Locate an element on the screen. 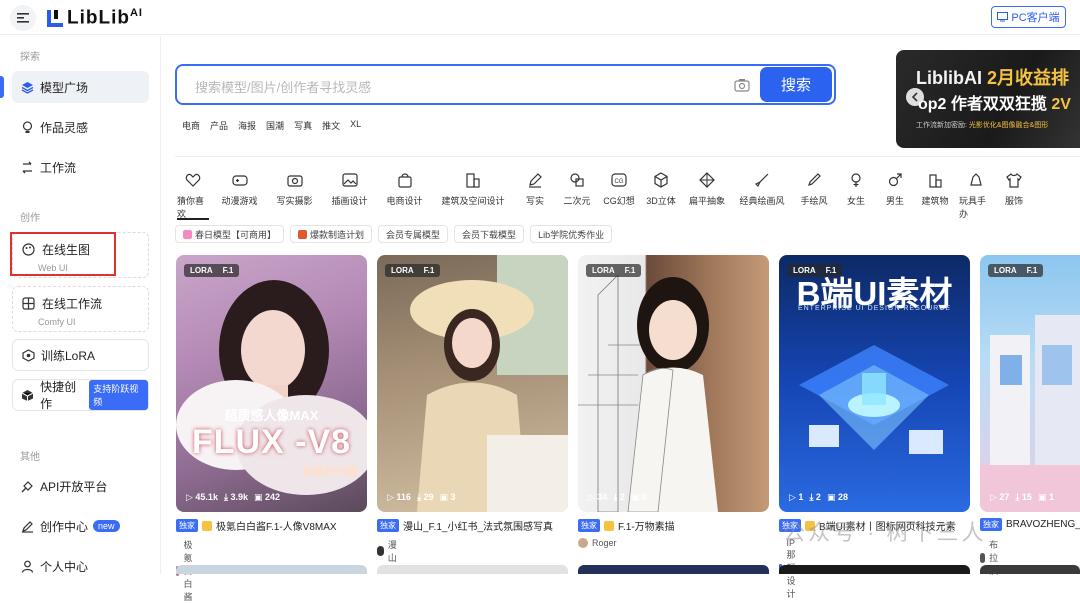 The width and height of the screenshot is (1080, 603). category-tab: 建筑物 is located at coordinates (935, 192).